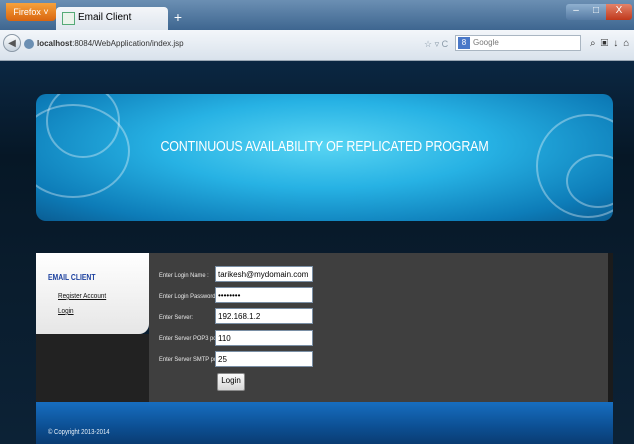 This screenshot has width=634, height=444. I want to click on copyright-text: © Copyright 2013-2014, so click(79, 432).